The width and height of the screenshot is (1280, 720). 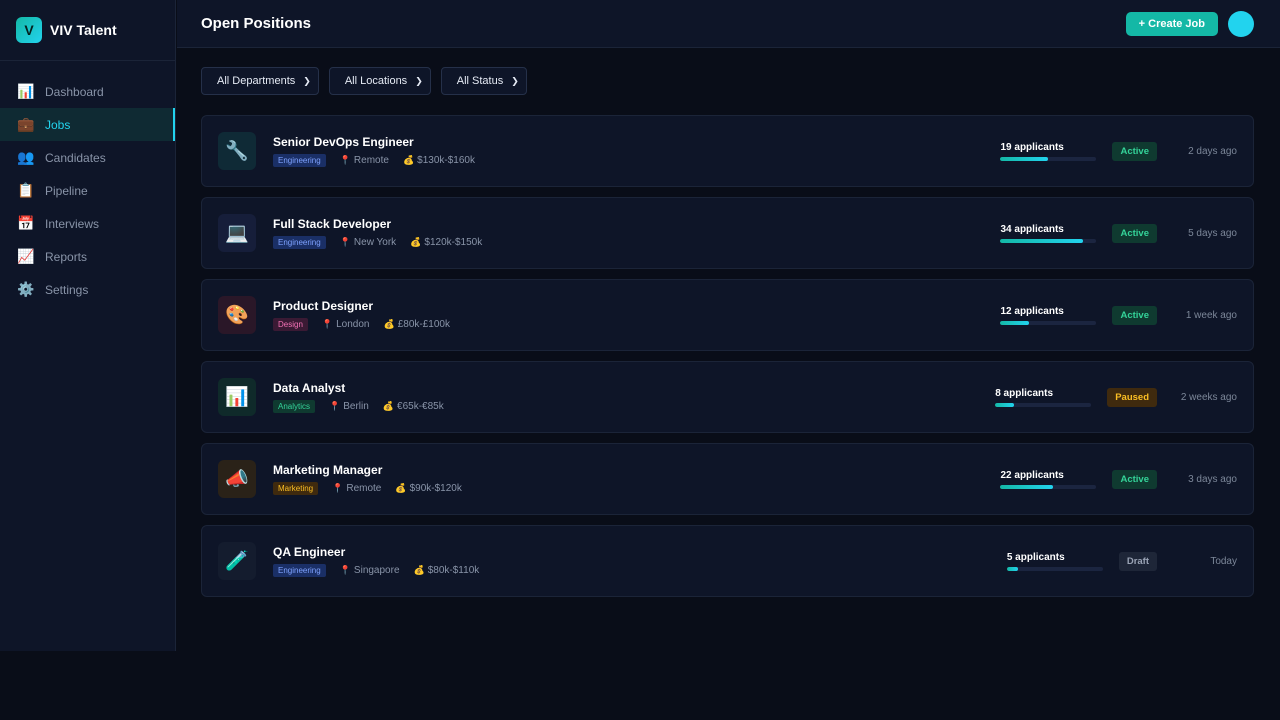 I want to click on job-title: Full Stack Developer, so click(x=332, y=224).